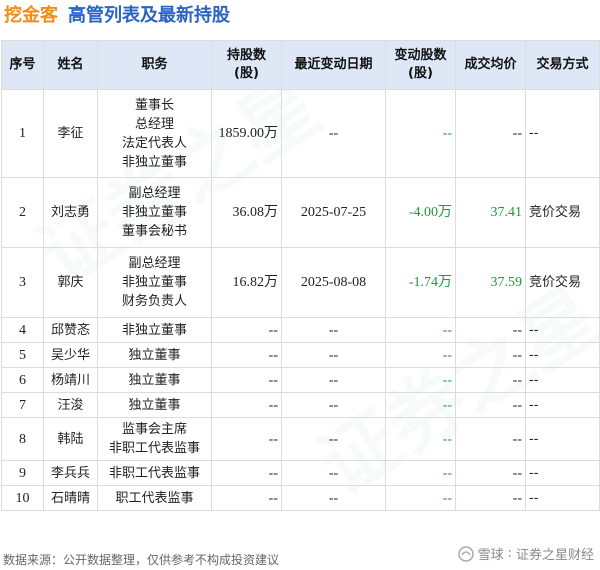 The width and height of the screenshot is (600, 570). Describe the element at coordinates (22, 212) in the screenshot. I see `cell-seq: 2` at that location.